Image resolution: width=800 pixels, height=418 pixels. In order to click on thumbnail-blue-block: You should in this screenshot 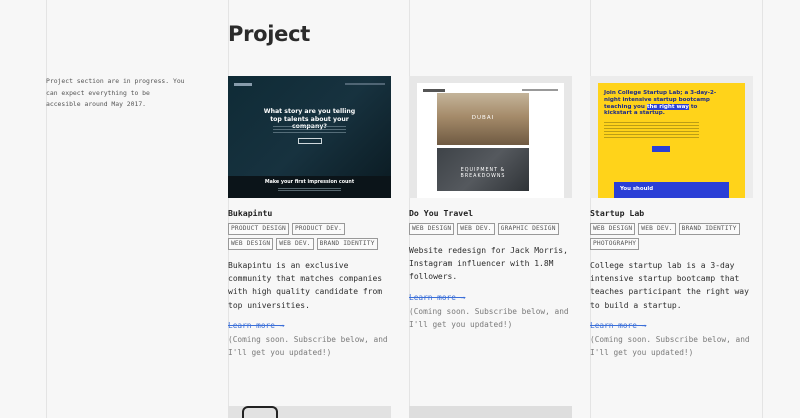, I will do `click(671, 190)`.